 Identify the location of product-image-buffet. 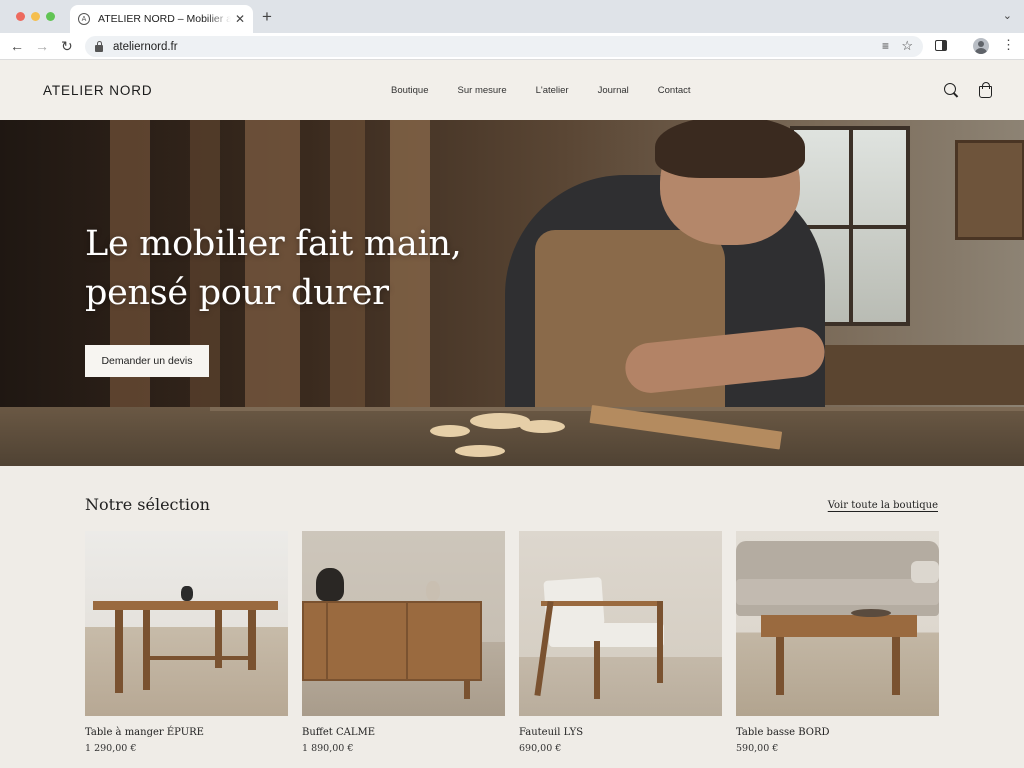
(403, 623).